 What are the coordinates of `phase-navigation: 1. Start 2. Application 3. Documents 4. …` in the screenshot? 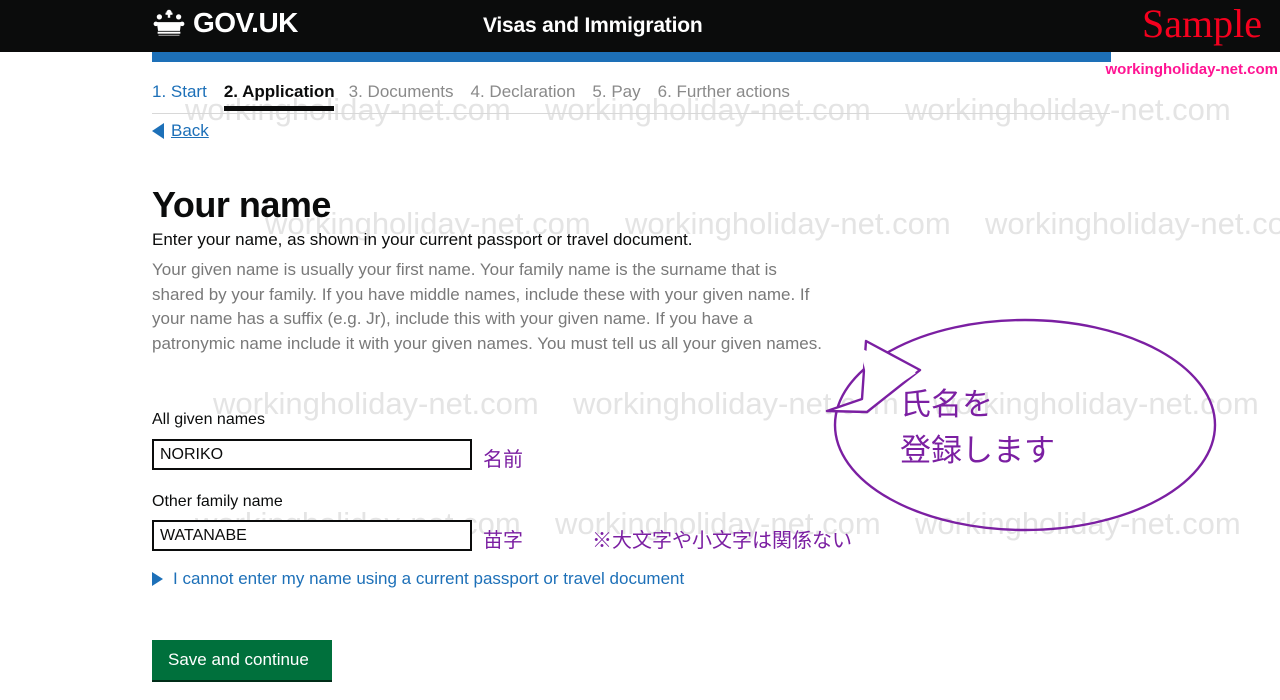 It's located at (631, 95).